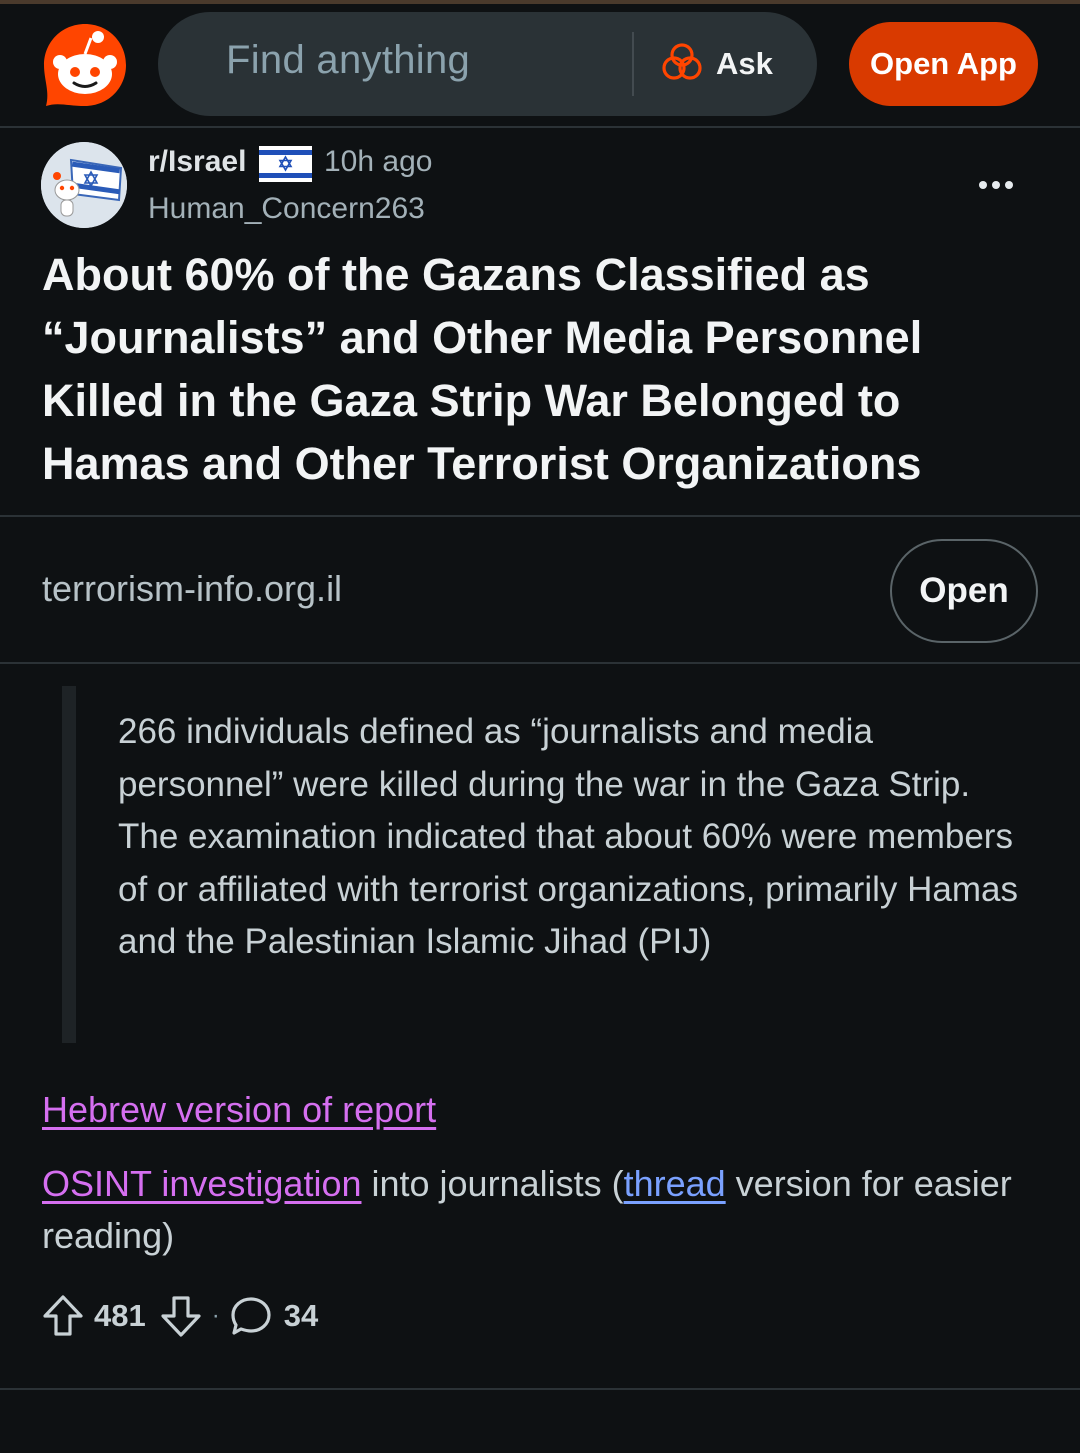 Image resolution: width=1080 pixels, height=1453 pixels. I want to click on upvote-arrow-icon, so click(63, 1316).